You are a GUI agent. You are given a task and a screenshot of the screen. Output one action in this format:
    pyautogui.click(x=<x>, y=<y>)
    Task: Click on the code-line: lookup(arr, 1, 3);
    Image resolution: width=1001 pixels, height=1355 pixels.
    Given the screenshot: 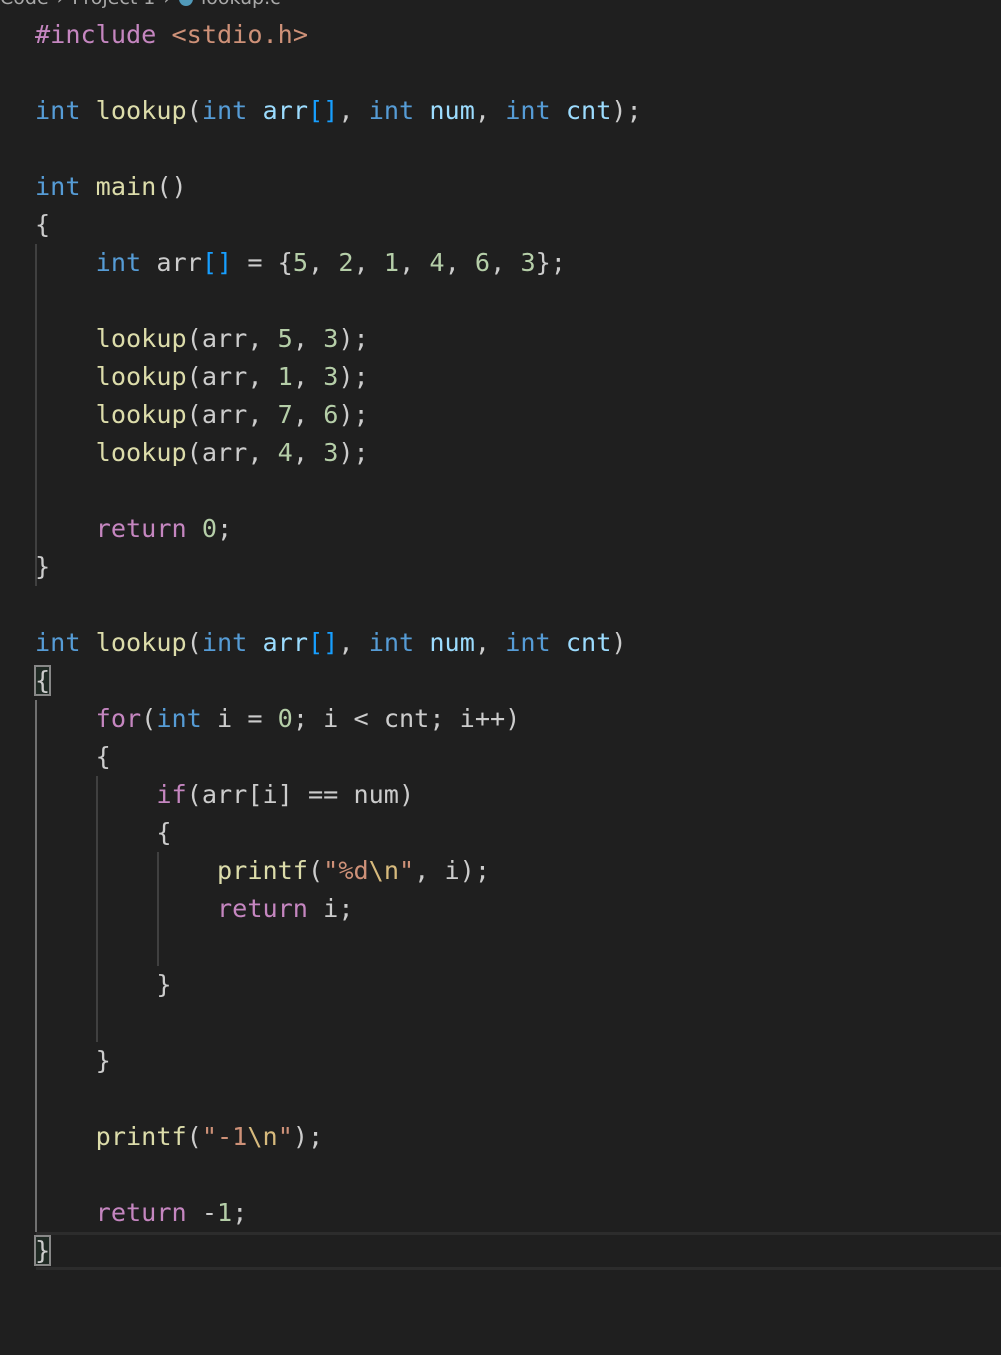 What is the action you would take?
    pyautogui.click(x=500, y=377)
    